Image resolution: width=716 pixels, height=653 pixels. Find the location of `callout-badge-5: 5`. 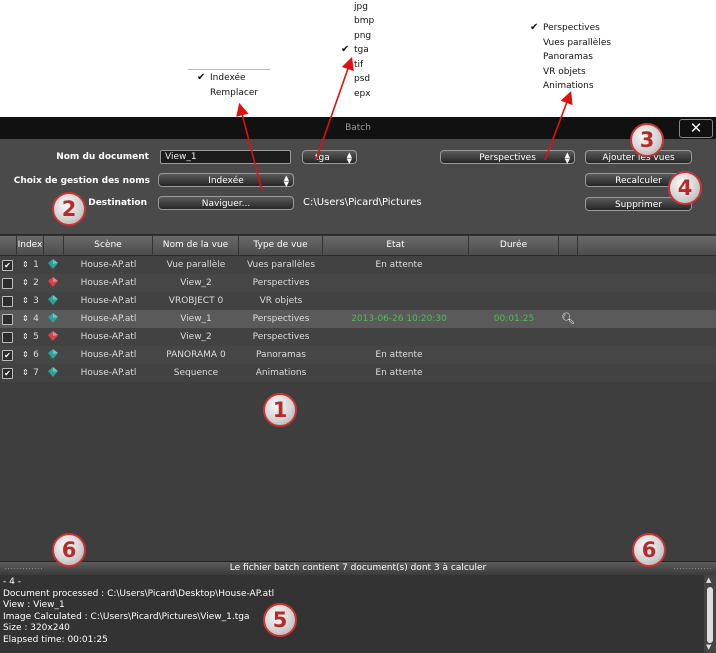

callout-badge-5: 5 is located at coordinates (280, 620).